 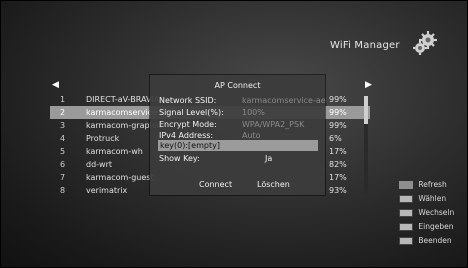 What do you see at coordinates (365, 45) in the screenshot?
I see `page-title: WiFi Manager` at bounding box center [365, 45].